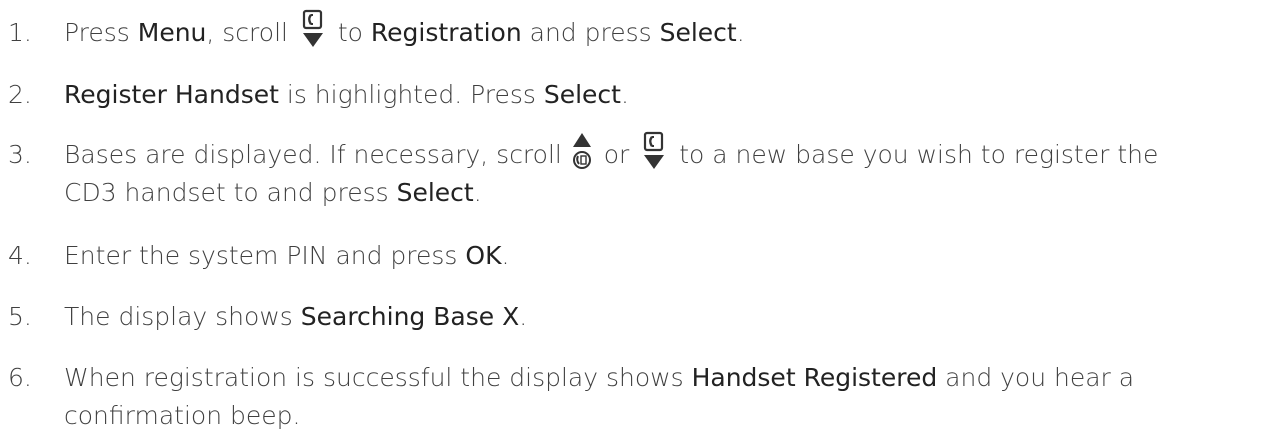 The height and width of the screenshot is (446, 1271). What do you see at coordinates (20, 255) in the screenshot?
I see `step-number: 4.` at bounding box center [20, 255].